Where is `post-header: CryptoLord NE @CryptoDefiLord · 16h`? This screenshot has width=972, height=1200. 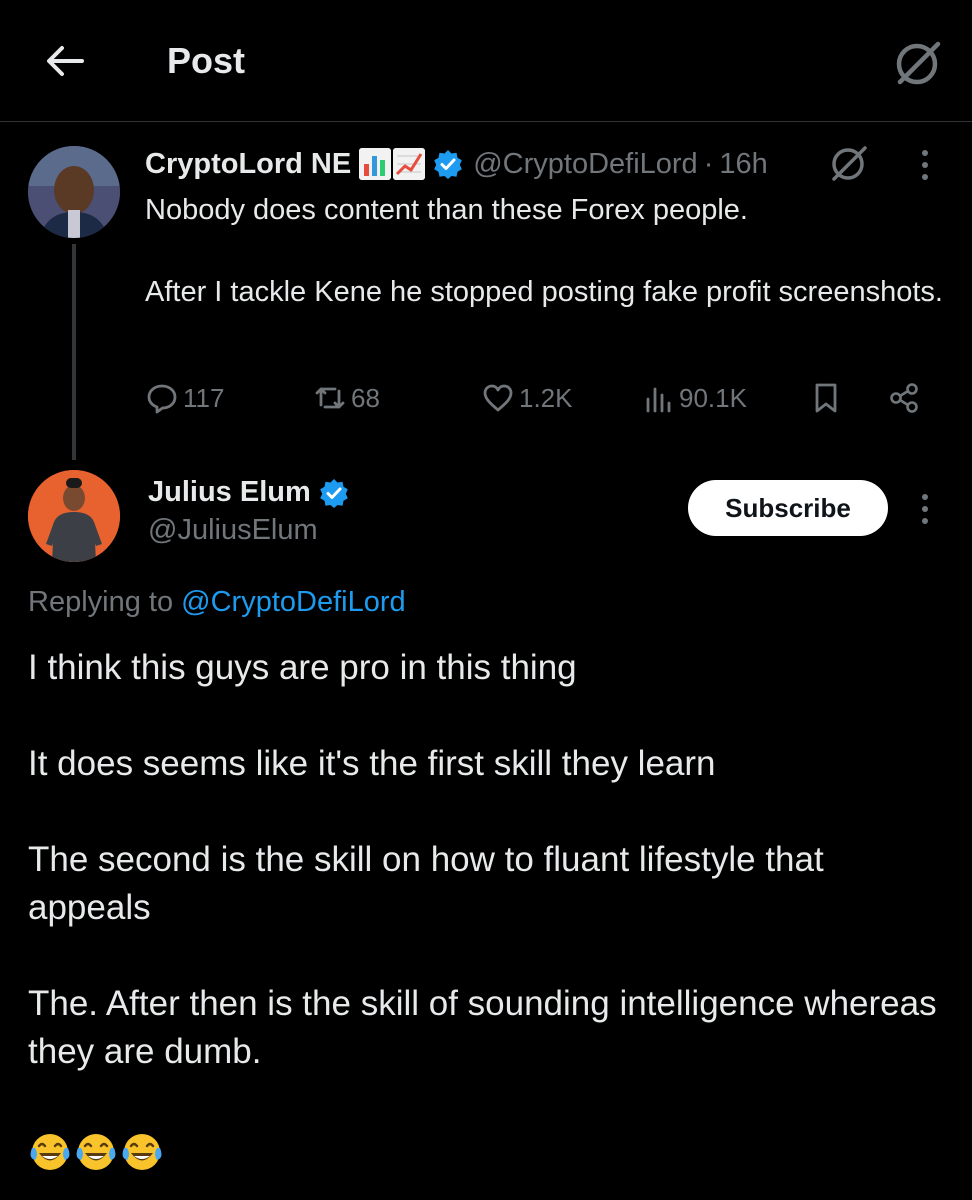 post-header: CryptoLord NE @CryptoDefiLord · 16h is located at coordinates (456, 164).